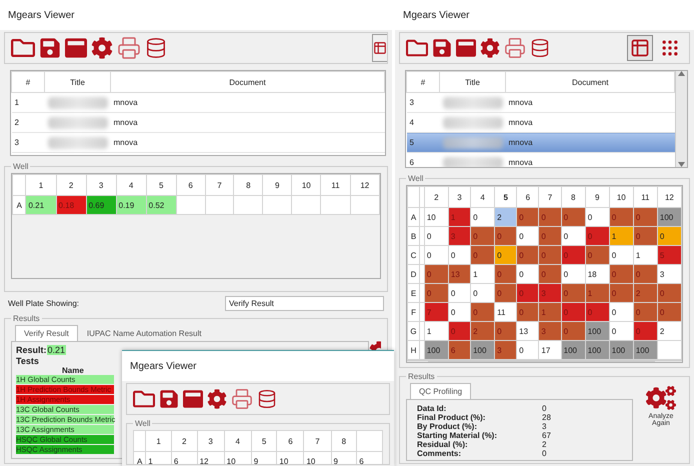  I want to click on well-cell: 0.21, so click(41, 205).